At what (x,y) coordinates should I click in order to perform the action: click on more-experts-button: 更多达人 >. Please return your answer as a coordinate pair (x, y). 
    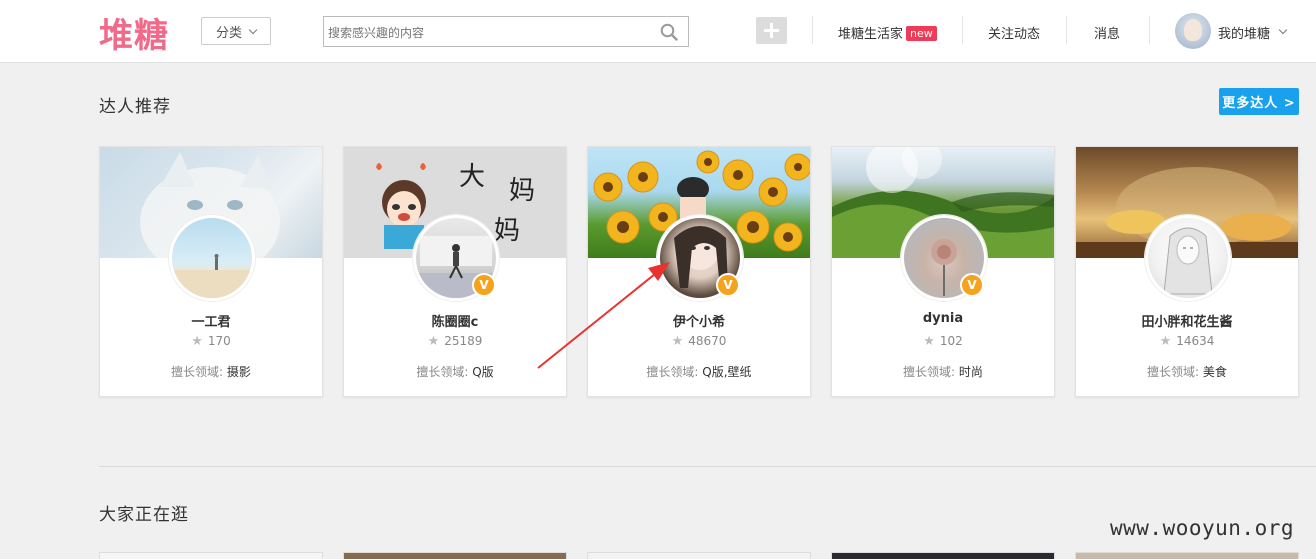
    Looking at the image, I should click on (1259, 101).